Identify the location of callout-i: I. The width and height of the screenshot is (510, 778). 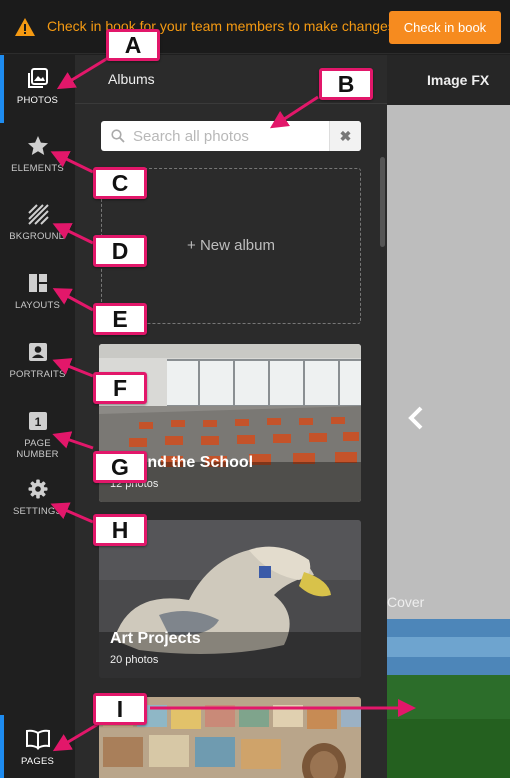
(120, 709).